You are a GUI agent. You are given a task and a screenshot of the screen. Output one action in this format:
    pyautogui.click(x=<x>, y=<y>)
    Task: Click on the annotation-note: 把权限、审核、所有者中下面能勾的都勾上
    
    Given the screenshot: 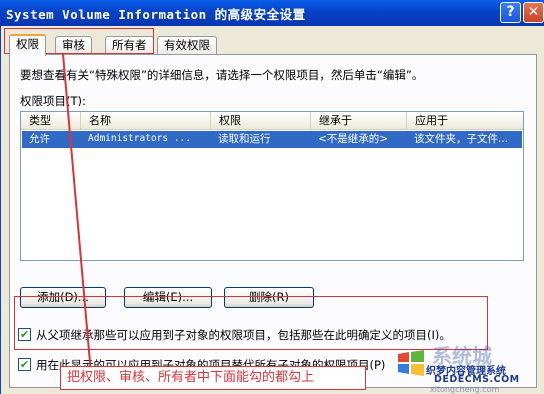 What is the action you would take?
    pyautogui.click(x=213, y=378)
    